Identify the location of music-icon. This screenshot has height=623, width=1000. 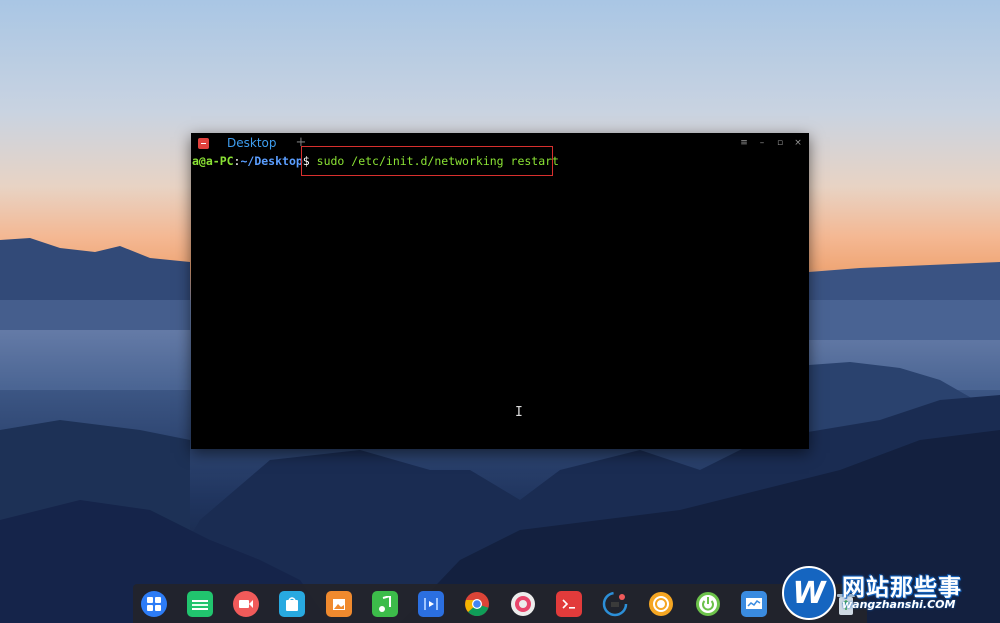
(384, 603).